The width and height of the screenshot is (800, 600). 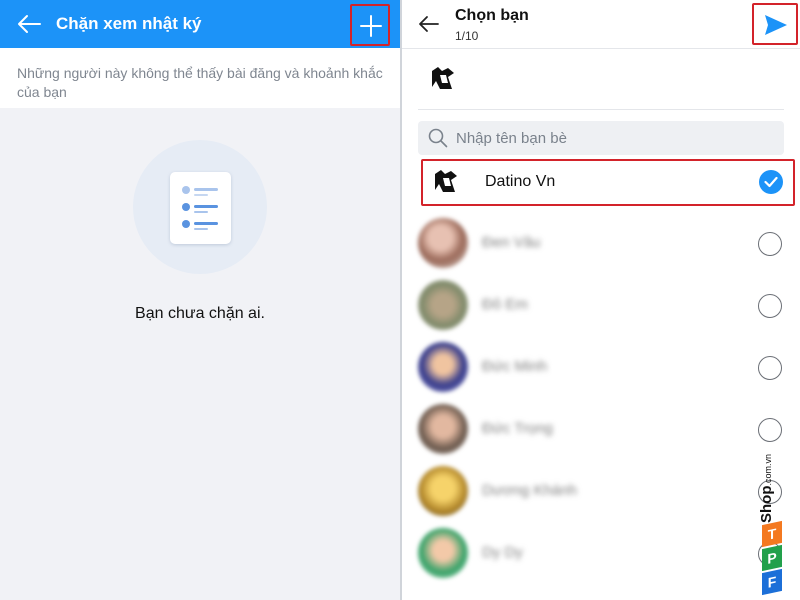 I want to click on plus-icon, so click(x=371, y=26).